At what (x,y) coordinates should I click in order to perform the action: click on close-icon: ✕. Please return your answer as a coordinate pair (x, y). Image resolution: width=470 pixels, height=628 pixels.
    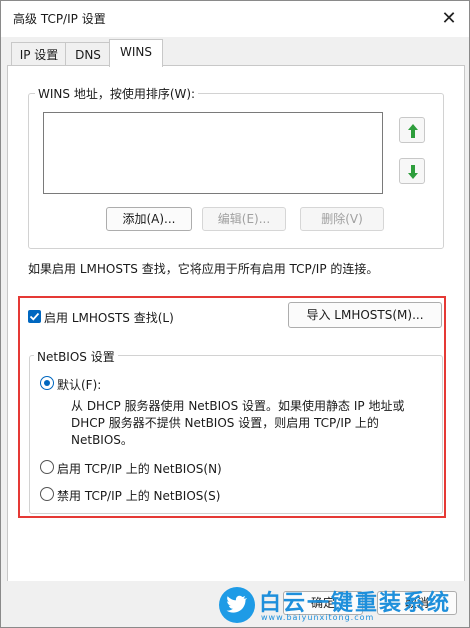
    Looking at the image, I should click on (449, 19).